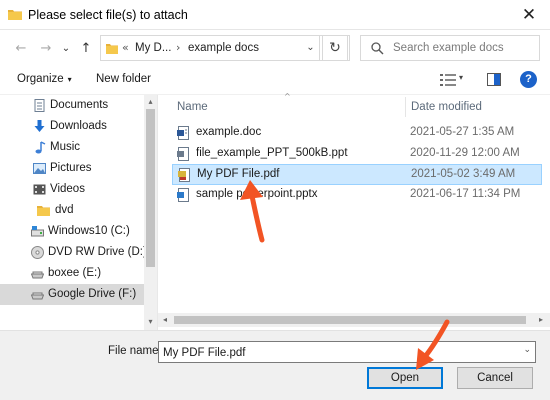 This screenshot has height=400, width=550. I want to click on file-name-combobox: ⌄, so click(347, 352).